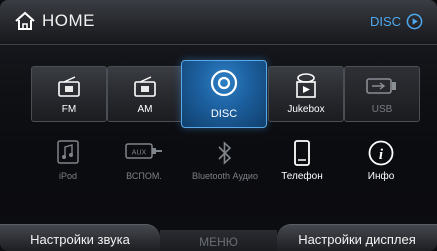  What do you see at coordinates (69, 109) in the screenshot?
I see `tile-label: FM` at bounding box center [69, 109].